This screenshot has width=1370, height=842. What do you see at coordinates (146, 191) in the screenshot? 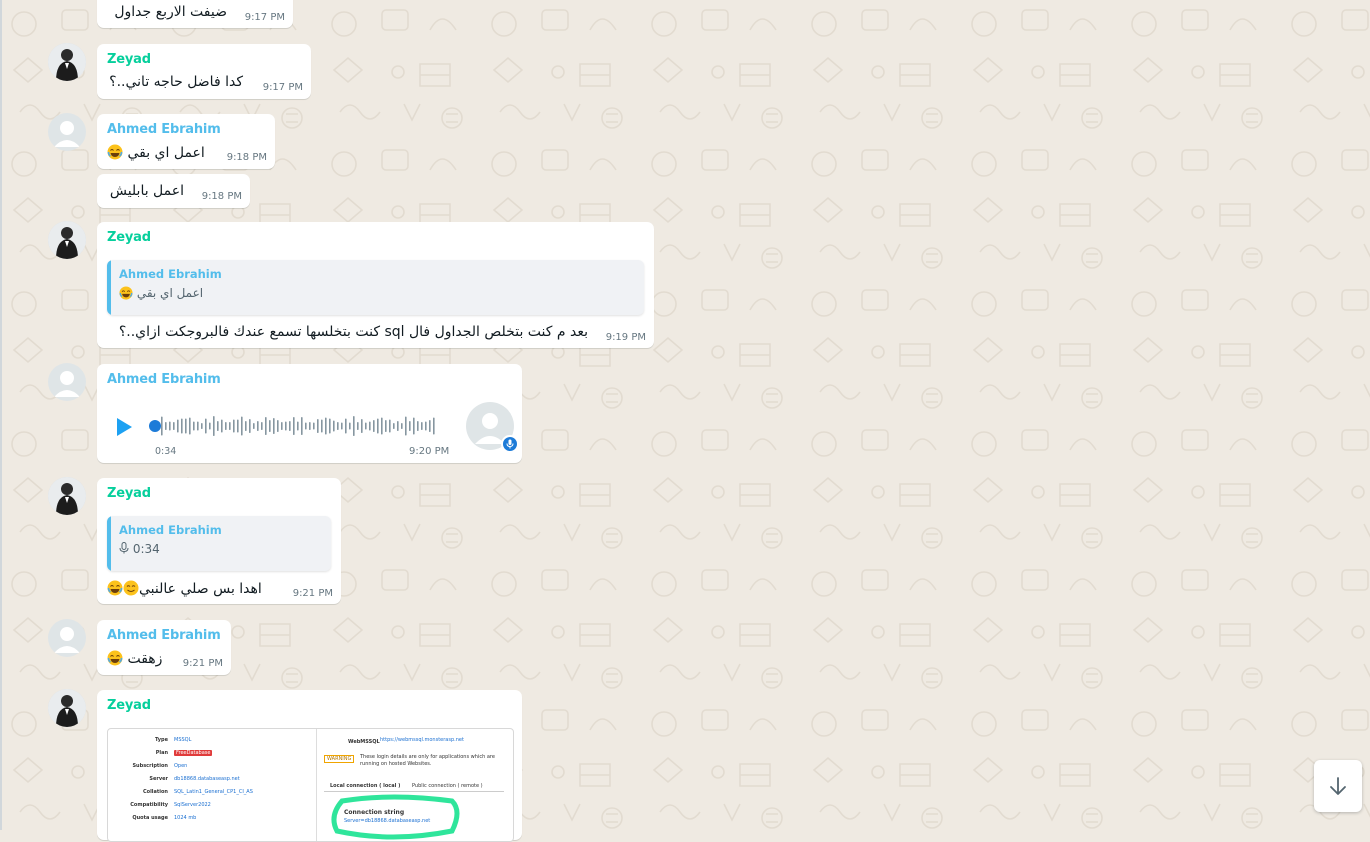
I see `message-text: اعمل بابليش` at bounding box center [146, 191].